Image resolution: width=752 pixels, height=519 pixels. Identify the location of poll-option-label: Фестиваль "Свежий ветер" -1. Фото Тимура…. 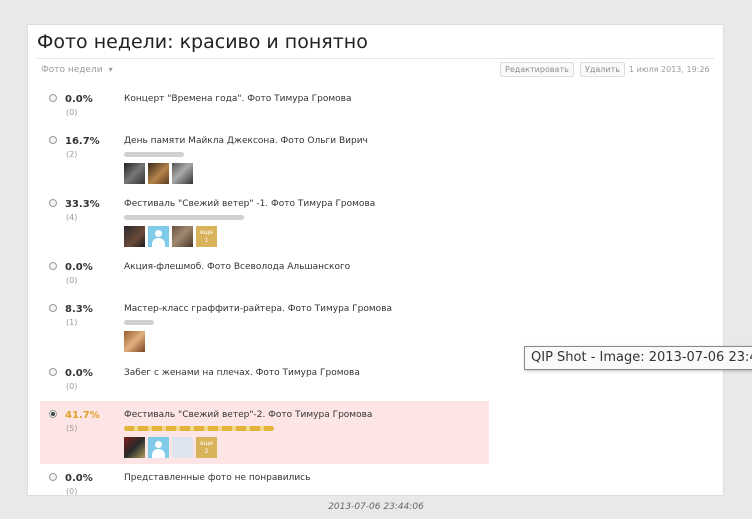
(250, 204).